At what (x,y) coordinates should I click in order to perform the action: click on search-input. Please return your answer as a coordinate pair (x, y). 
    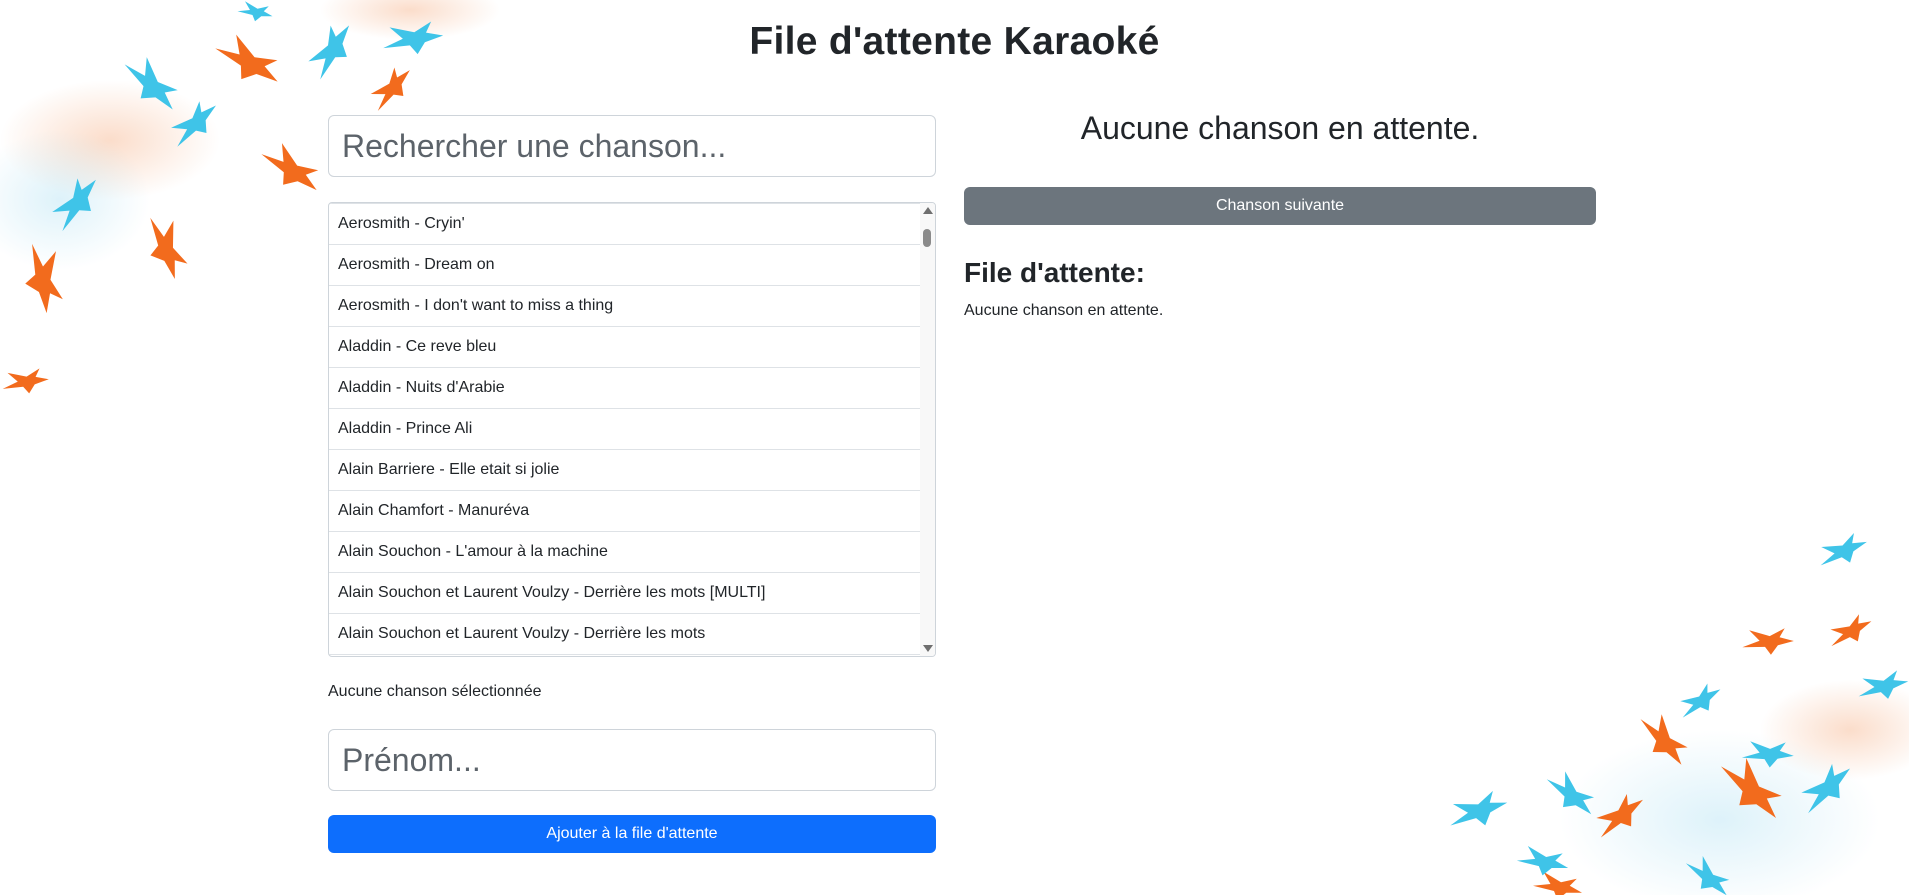
    Looking at the image, I should click on (632, 146).